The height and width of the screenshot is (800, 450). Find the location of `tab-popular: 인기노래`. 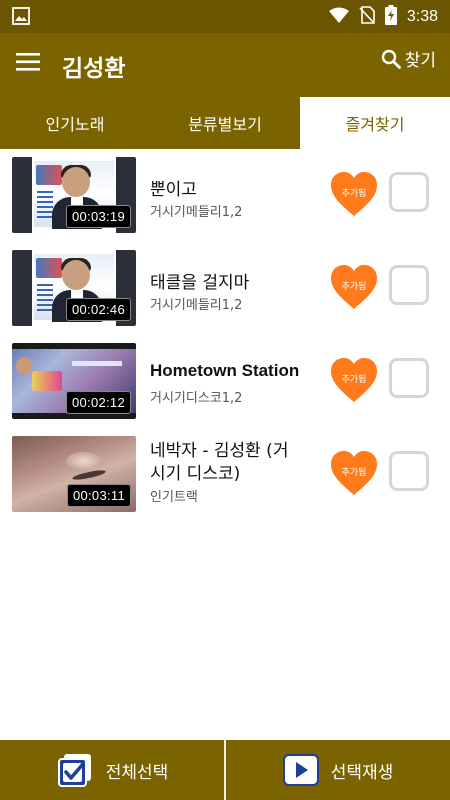

tab-popular: 인기노래 is located at coordinates (75, 123).